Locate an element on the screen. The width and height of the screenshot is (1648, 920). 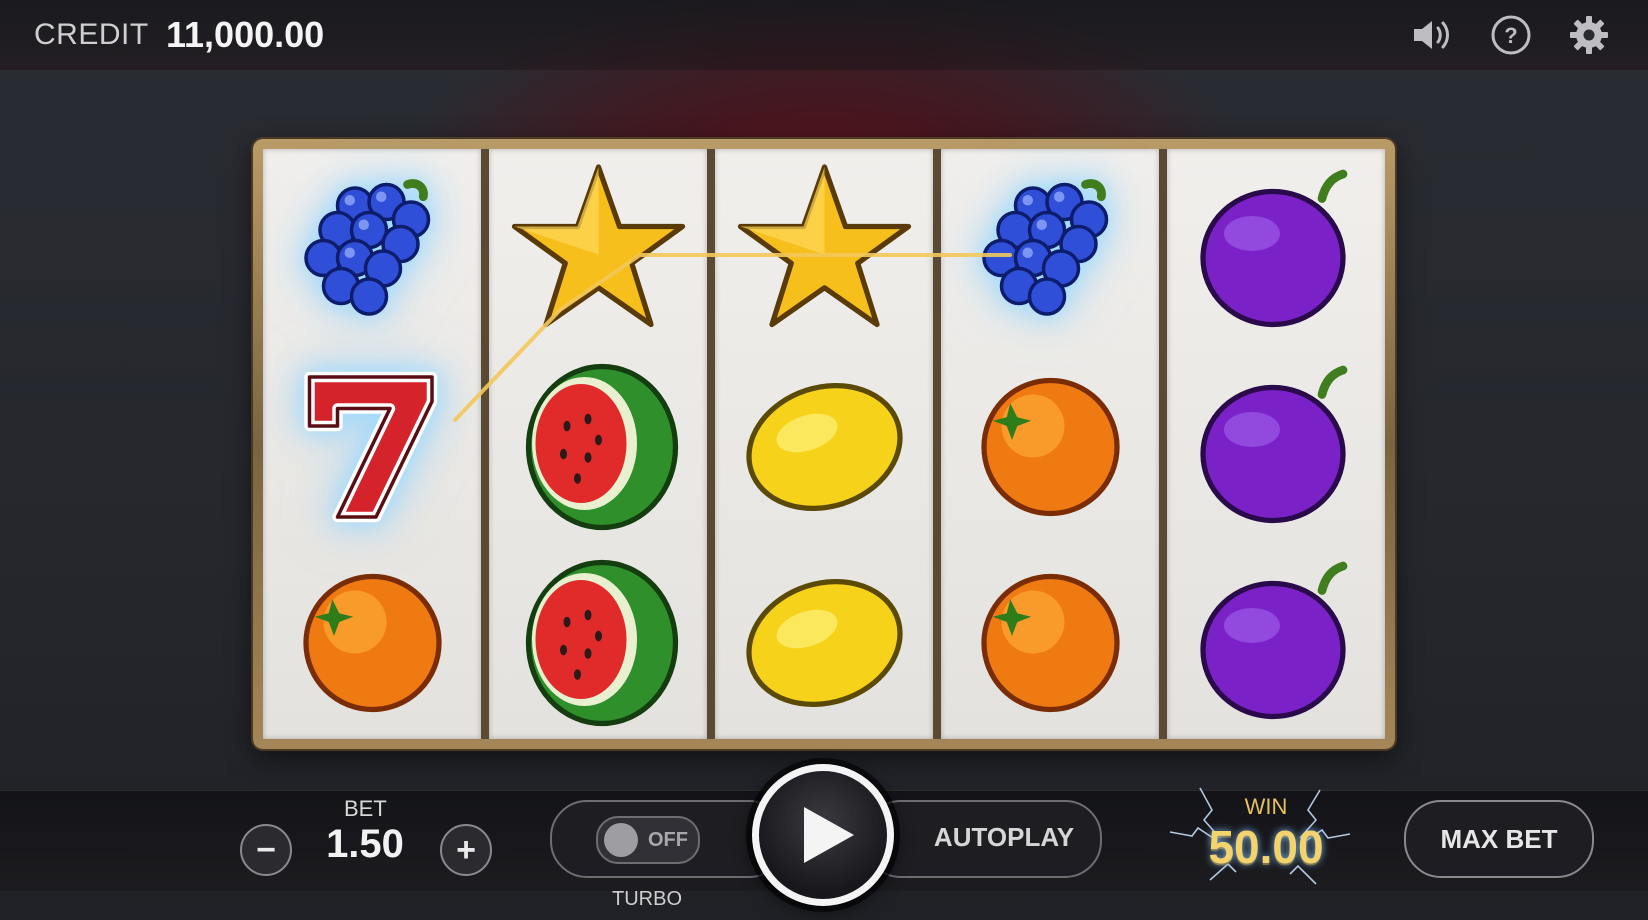
toggle-knob is located at coordinates (621, 840).